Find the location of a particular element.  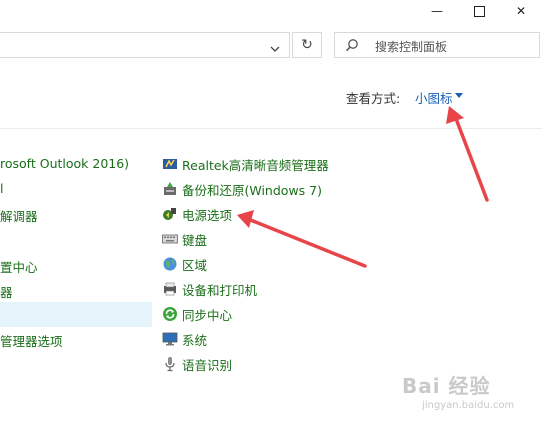

address-row: ↻ 搜索控制面板 is located at coordinates (271, 44).